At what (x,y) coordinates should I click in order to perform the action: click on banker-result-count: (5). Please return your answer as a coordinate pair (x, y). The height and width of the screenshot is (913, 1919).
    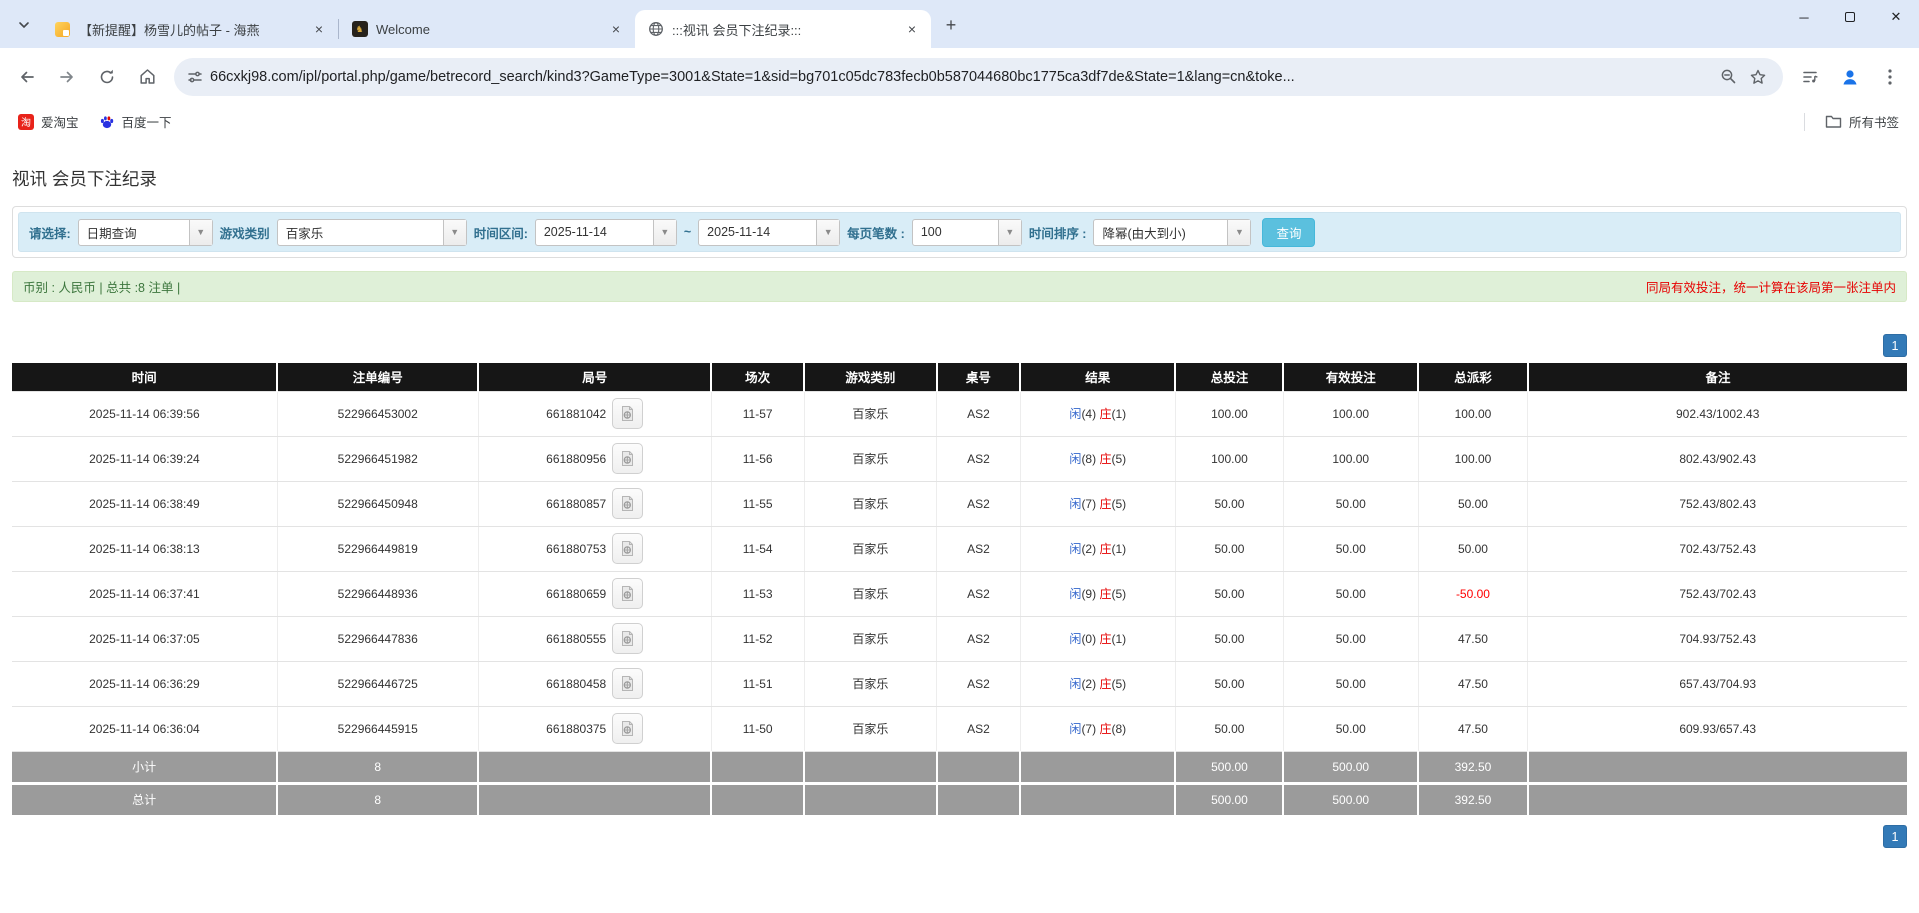
    Looking at the image, I should click on (1119, 504).